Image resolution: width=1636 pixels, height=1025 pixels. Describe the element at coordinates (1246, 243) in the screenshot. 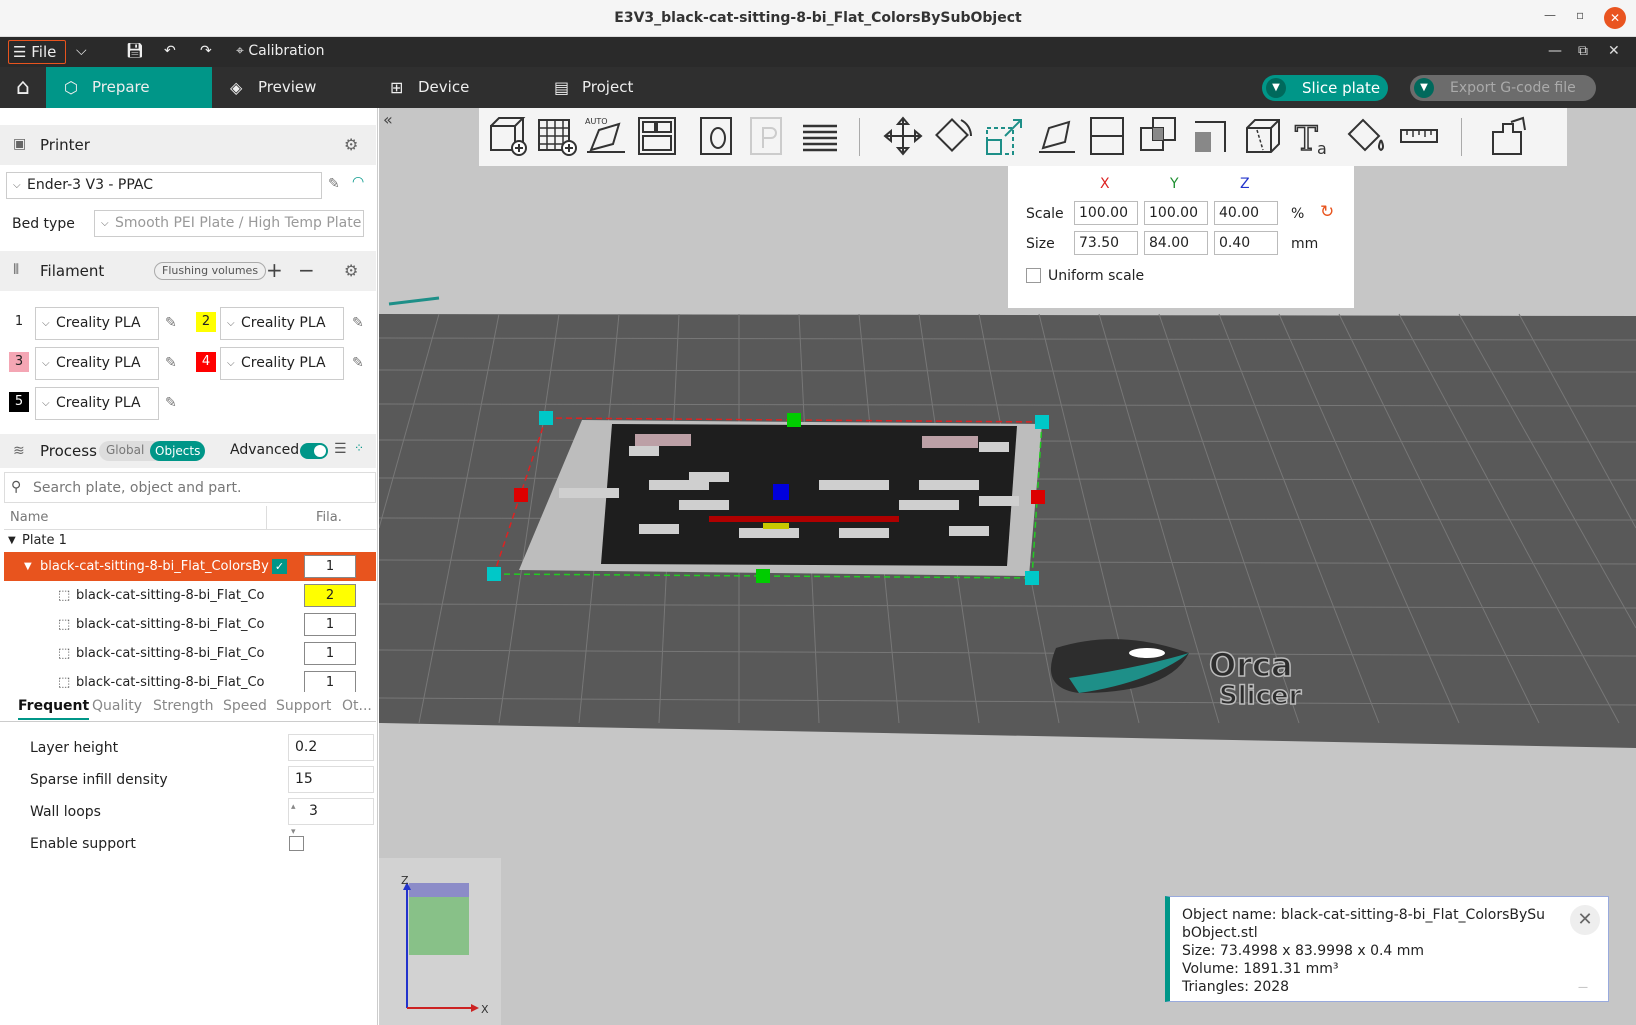

I see `size-z-input: 0.40` at that location.